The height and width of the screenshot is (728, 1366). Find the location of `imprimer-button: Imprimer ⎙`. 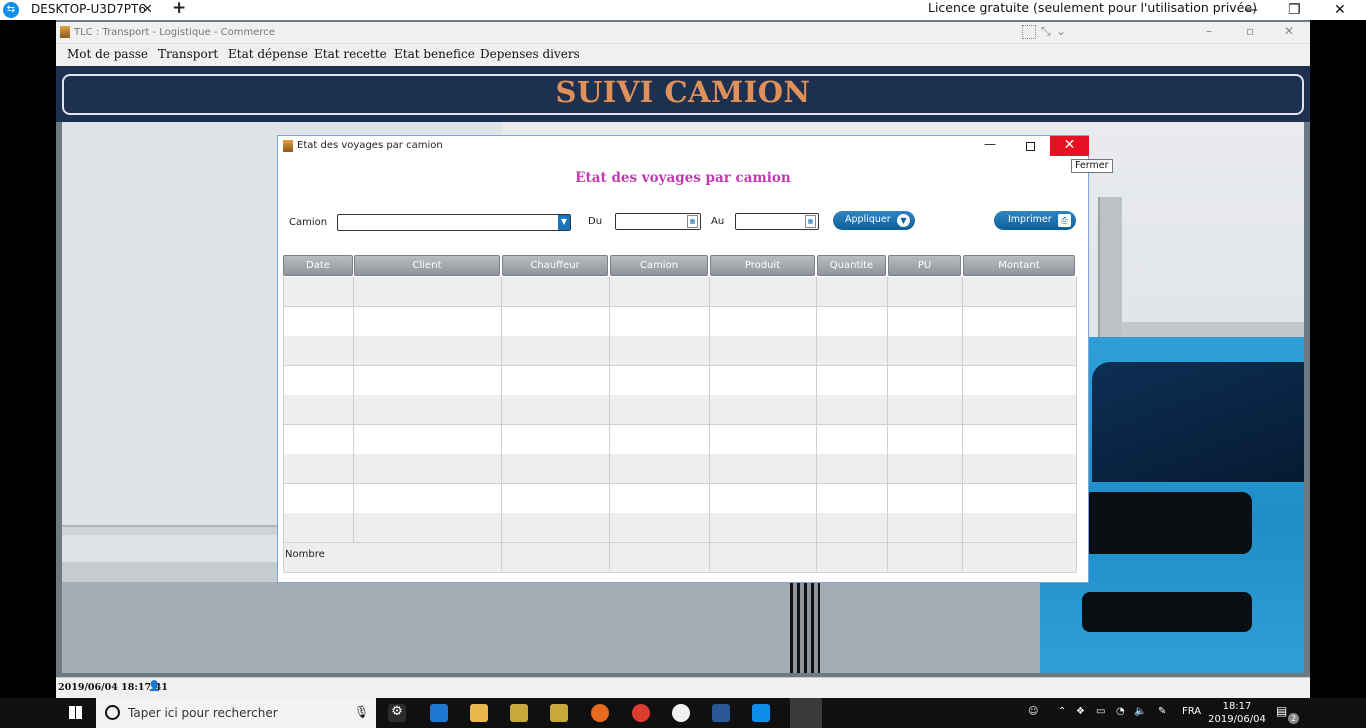

imprimer-button: Imprimer ⎙ is located at coordinates (1035, 220).